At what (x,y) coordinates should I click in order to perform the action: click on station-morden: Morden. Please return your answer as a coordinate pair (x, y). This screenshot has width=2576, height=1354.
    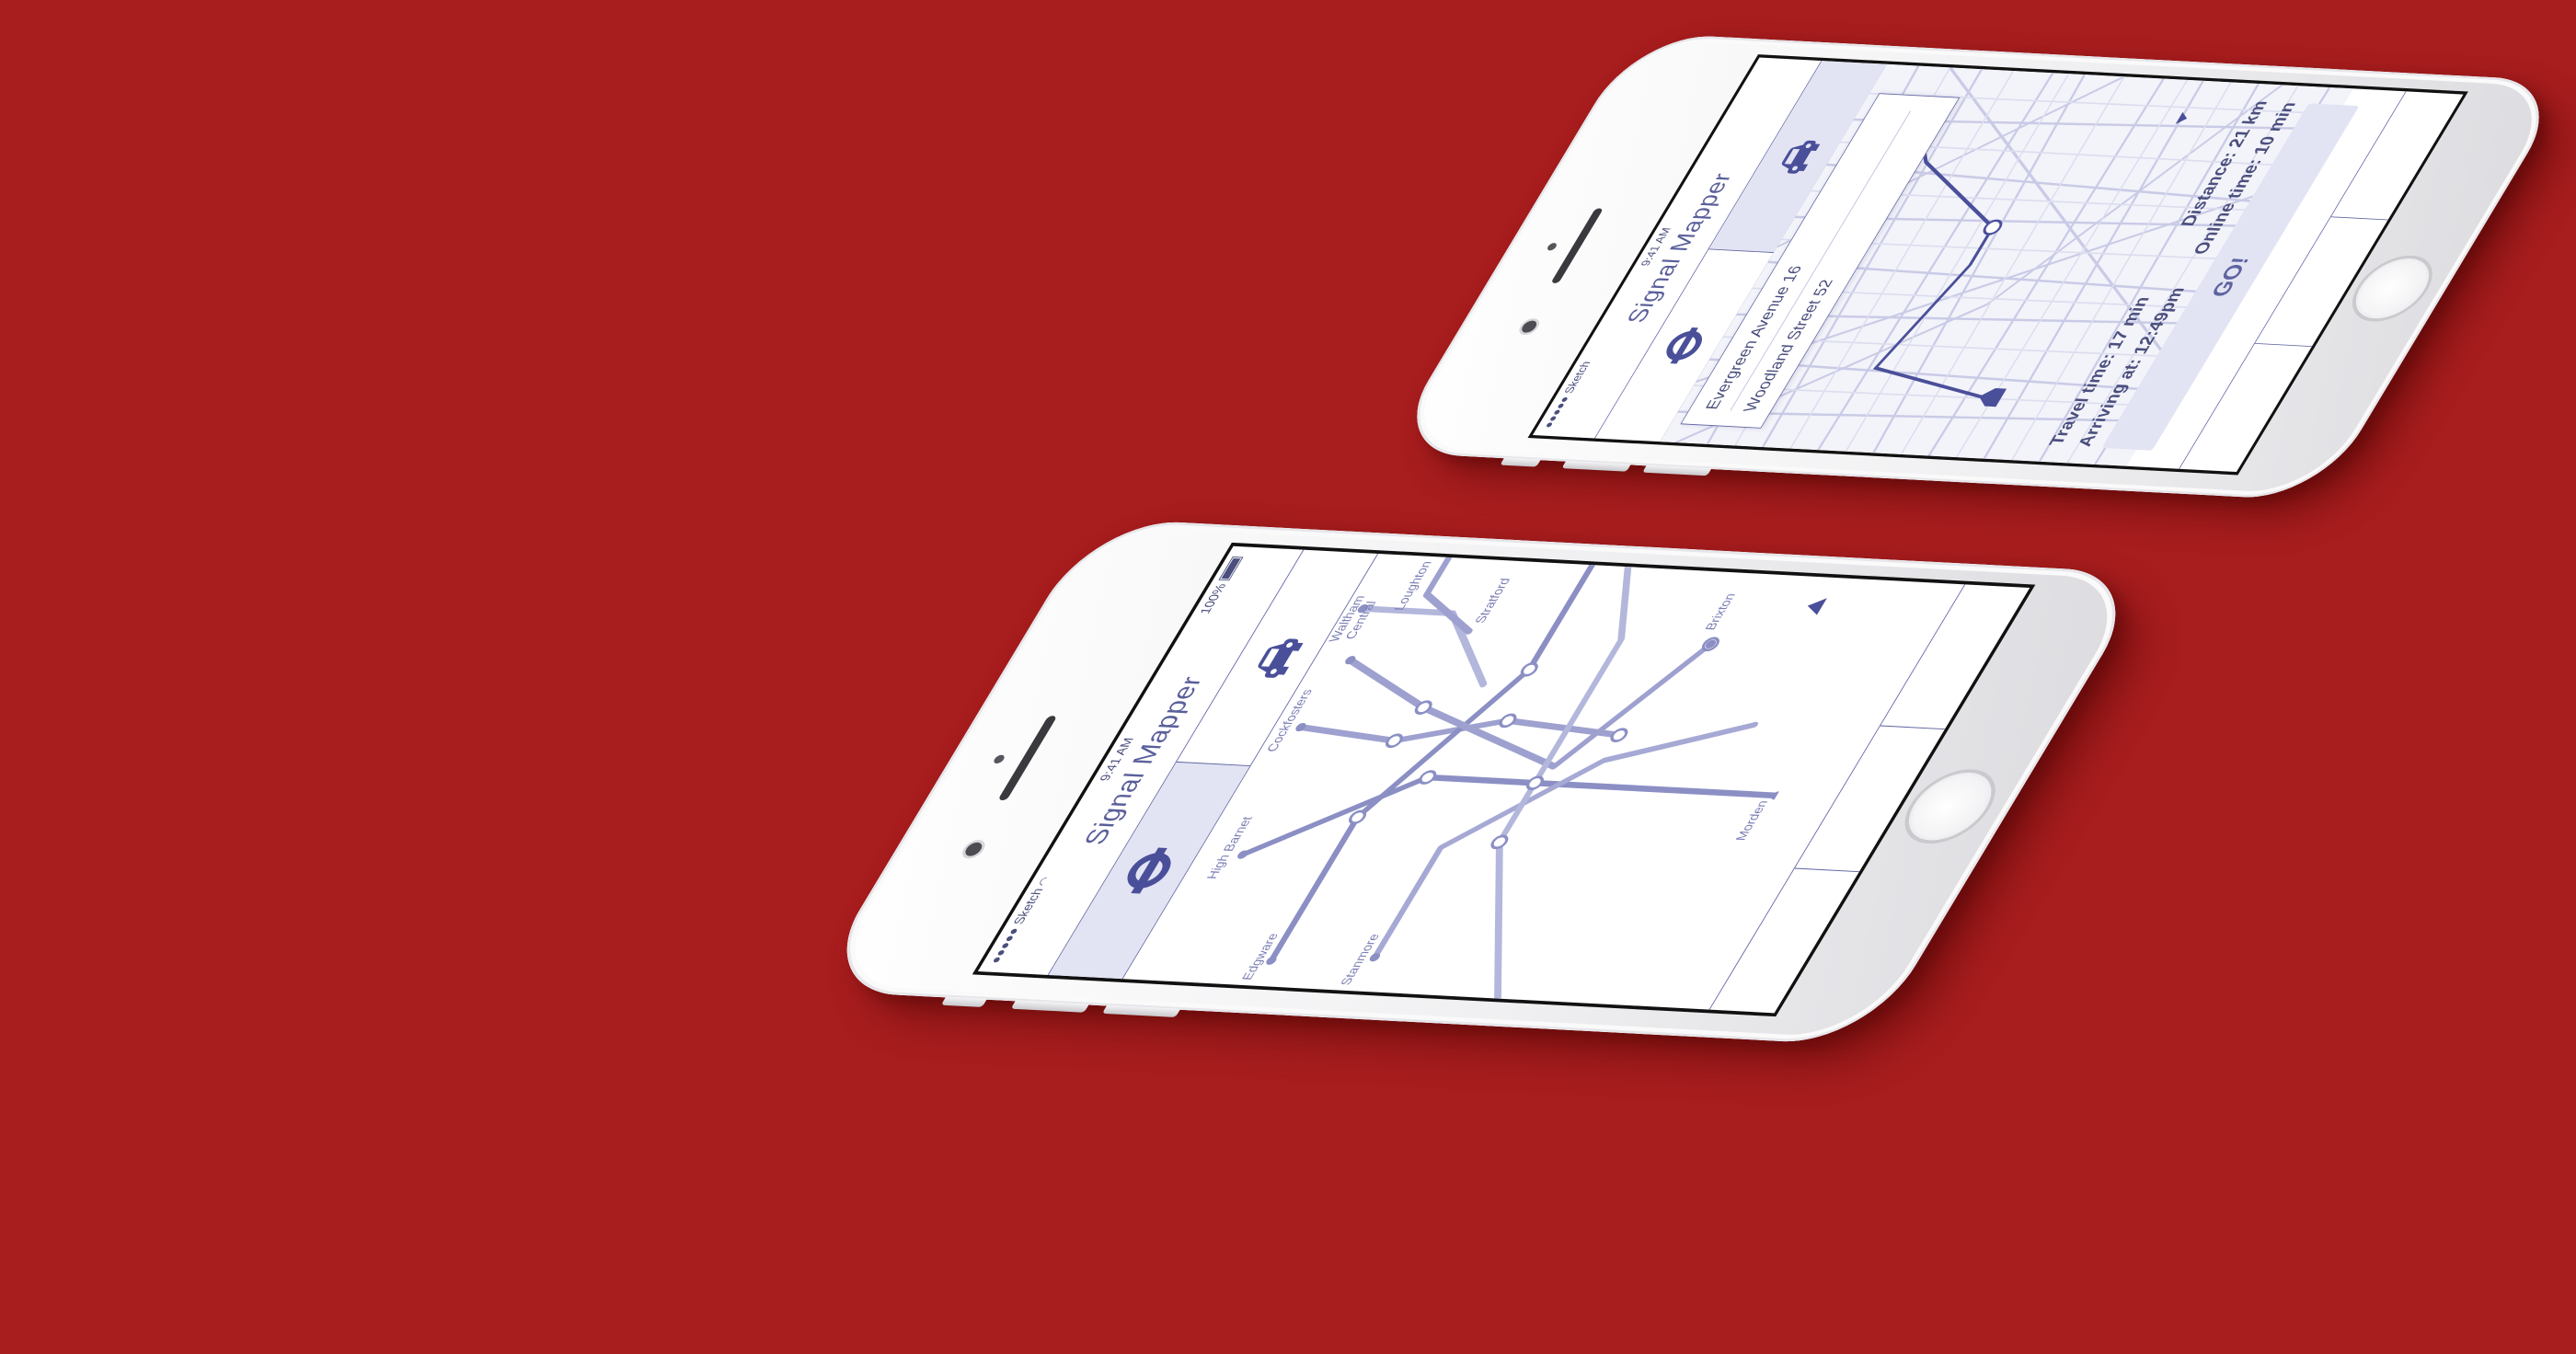
    Looking at the image, I should click on (1752, 820).